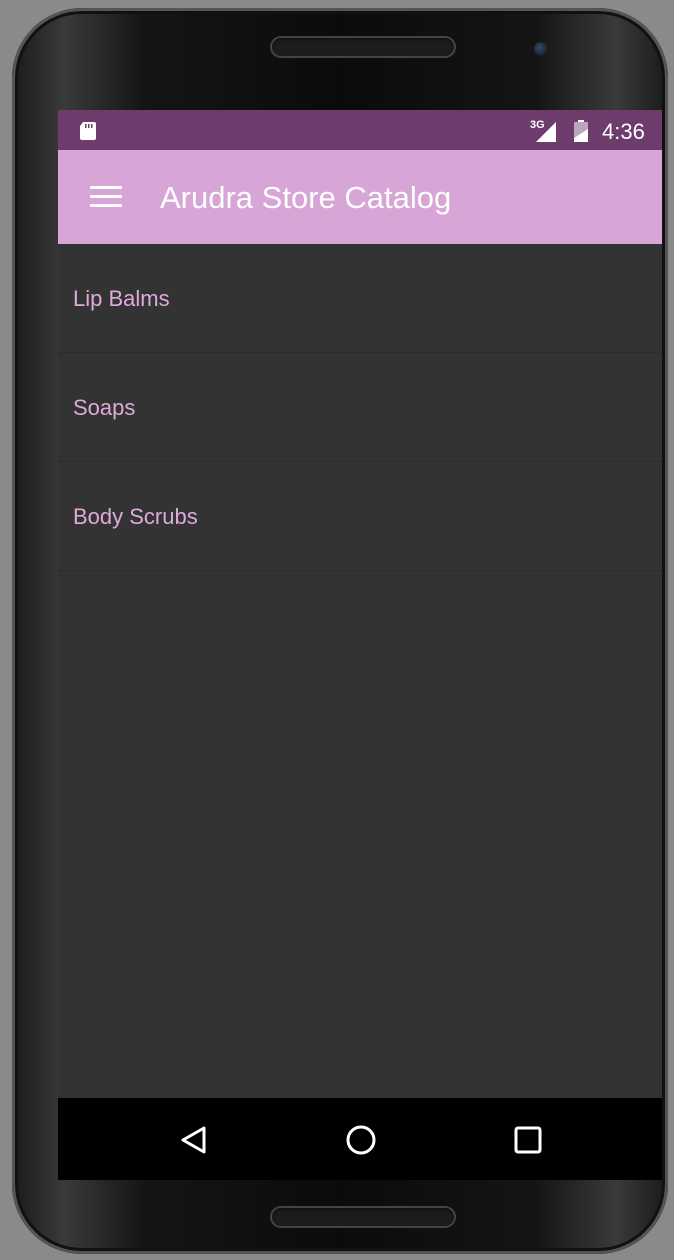 This screenshot has height=1260, width=674. I want to click on status-bar: 3G 4:36, so click(360, 130).